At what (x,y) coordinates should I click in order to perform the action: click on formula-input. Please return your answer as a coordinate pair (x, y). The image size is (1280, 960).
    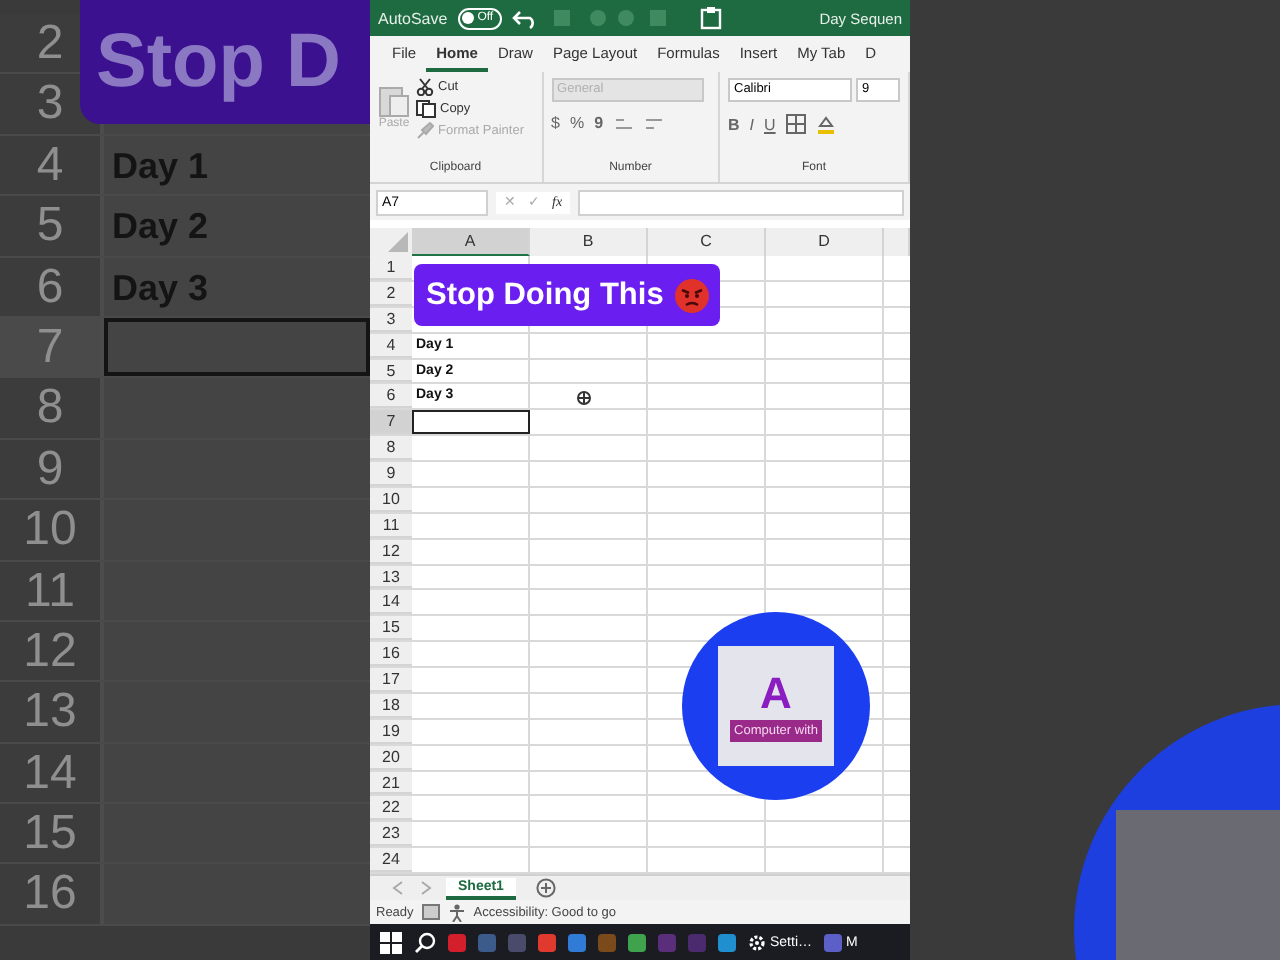
    Looking at the image, I should click on (741, 202).